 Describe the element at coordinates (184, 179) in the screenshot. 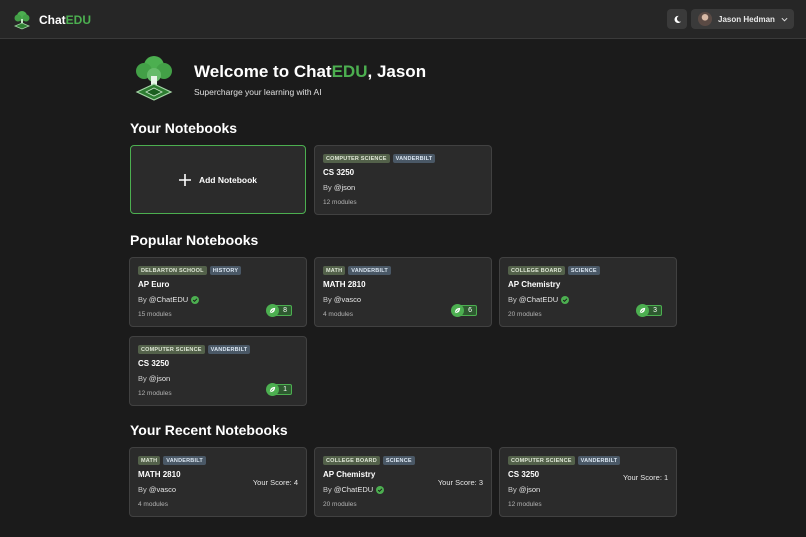

I see `plus-icon` at that location.